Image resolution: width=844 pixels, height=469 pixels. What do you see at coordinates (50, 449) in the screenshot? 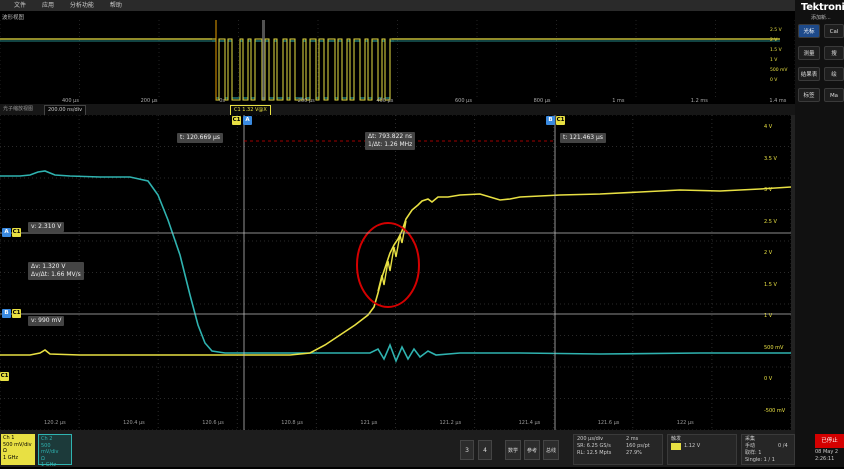
I see `ch2-scale: 500 mV/div` at bounding box center [50, 449].